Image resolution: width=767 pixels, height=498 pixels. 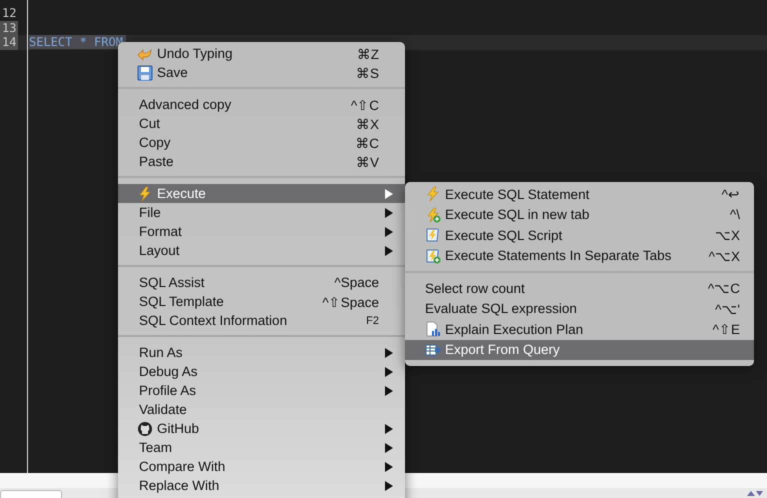 What do you see at coordinates (261, 282) in the screenshot?
I see `menu-item: SQL Assist ^Space` at bounding box center [261, 282].